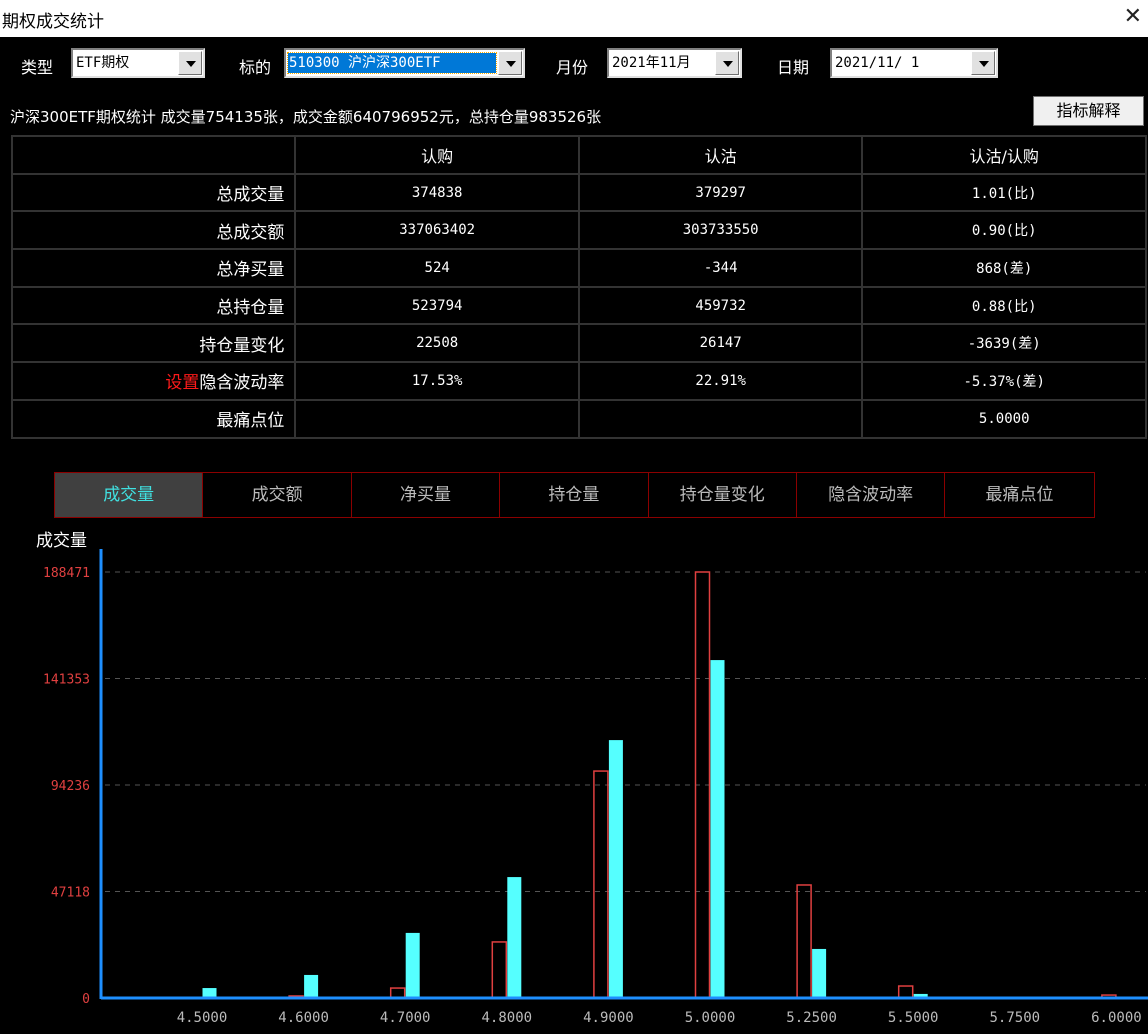 Image resolution: width=1148 pixels, height=1034 pixels. I want to click on row-label: 持仓量变化, so click(153, 343).